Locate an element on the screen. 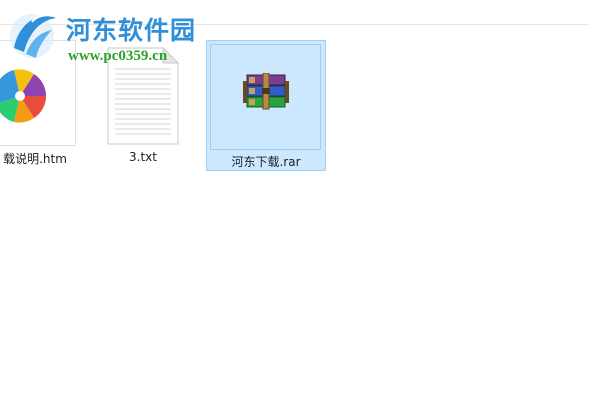 This screenshot has height=410, width=589. watermark: 河东软件园 www.pc0359.cn is located at coordinates (121, 38).